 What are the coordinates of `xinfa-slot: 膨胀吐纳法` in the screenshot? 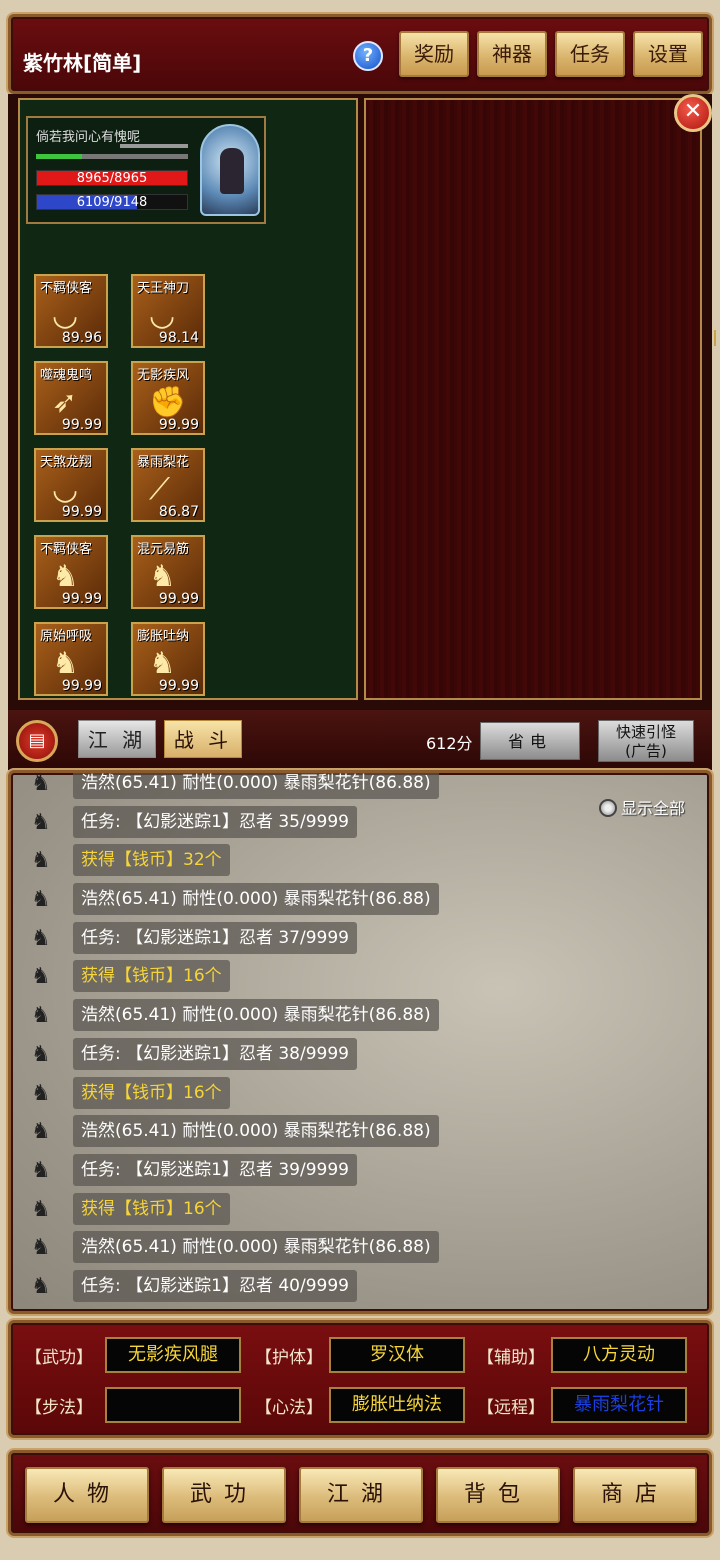 It's located at (397, 1405).